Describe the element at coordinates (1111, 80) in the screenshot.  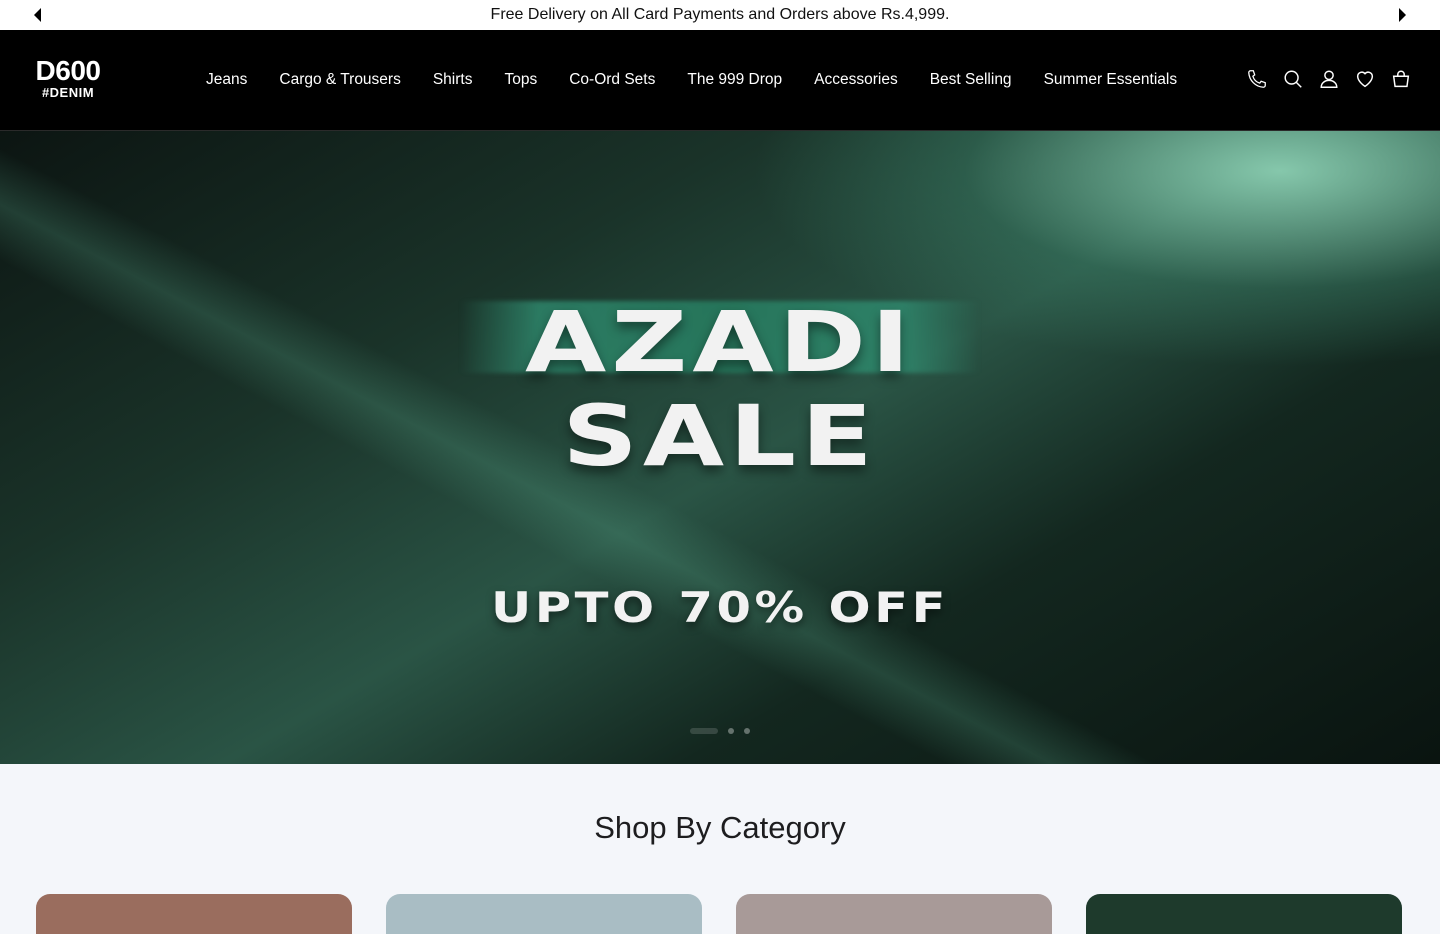
I see `nav-item-summer-essentials: Summer Essentials` at that location.